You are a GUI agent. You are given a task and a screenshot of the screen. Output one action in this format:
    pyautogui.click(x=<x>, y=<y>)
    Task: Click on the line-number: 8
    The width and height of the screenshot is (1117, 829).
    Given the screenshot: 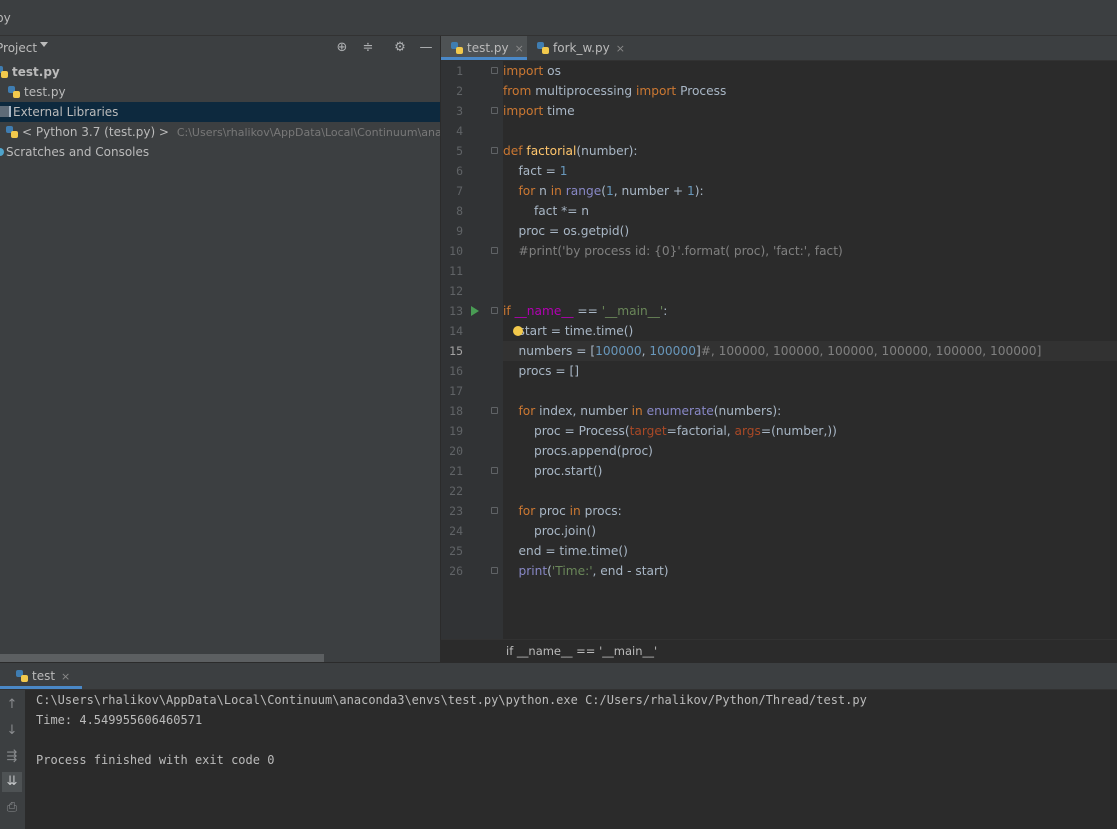 What is the action you would take?
    pyautogui.click(x=459, y=211)
    